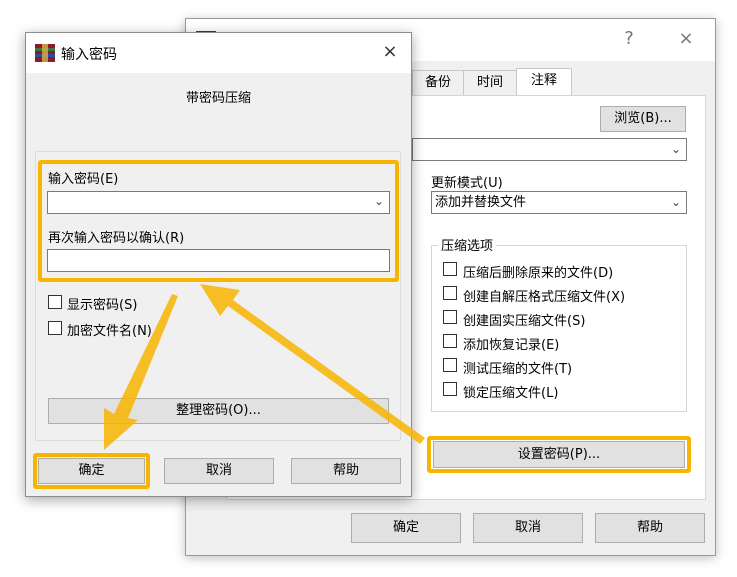 This screenshot has width=737, height=577. Describe the element at coordinates (141, 372) in the screenshot. I see `arrow-to-ok` at that location.